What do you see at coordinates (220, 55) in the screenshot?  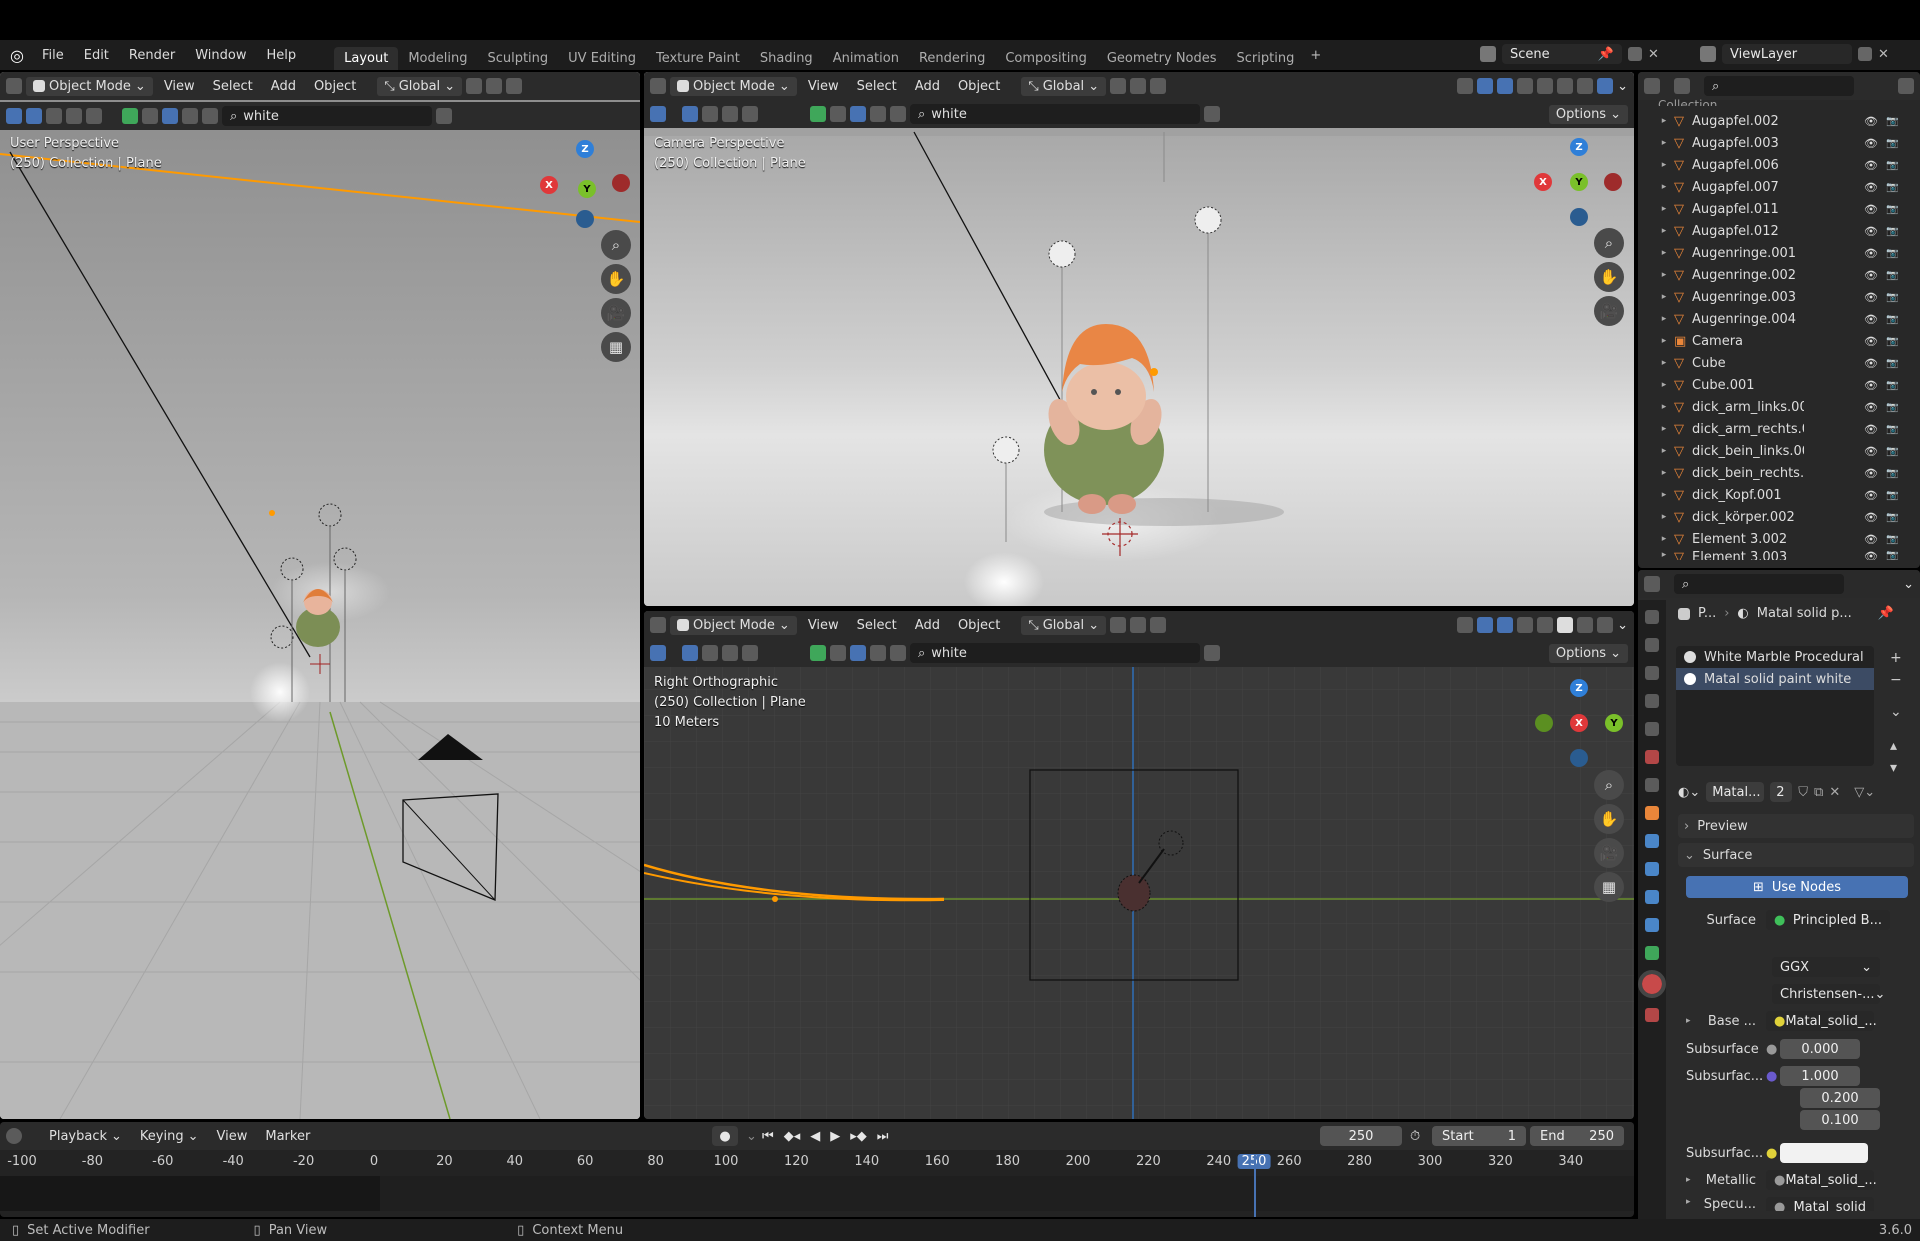 I see `menu-window: Window` at bounding box center [220, 55].